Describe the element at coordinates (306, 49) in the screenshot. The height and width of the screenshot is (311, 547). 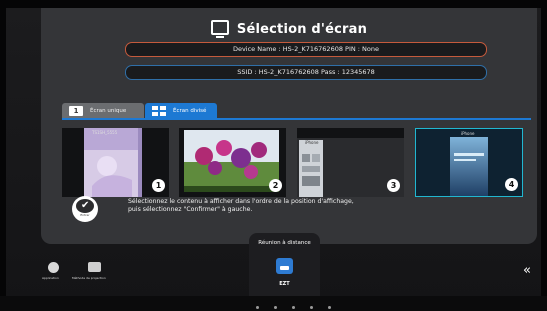
I see `device-name-field: Device Name : HS-2_K716762608 PIN : None` at that location.